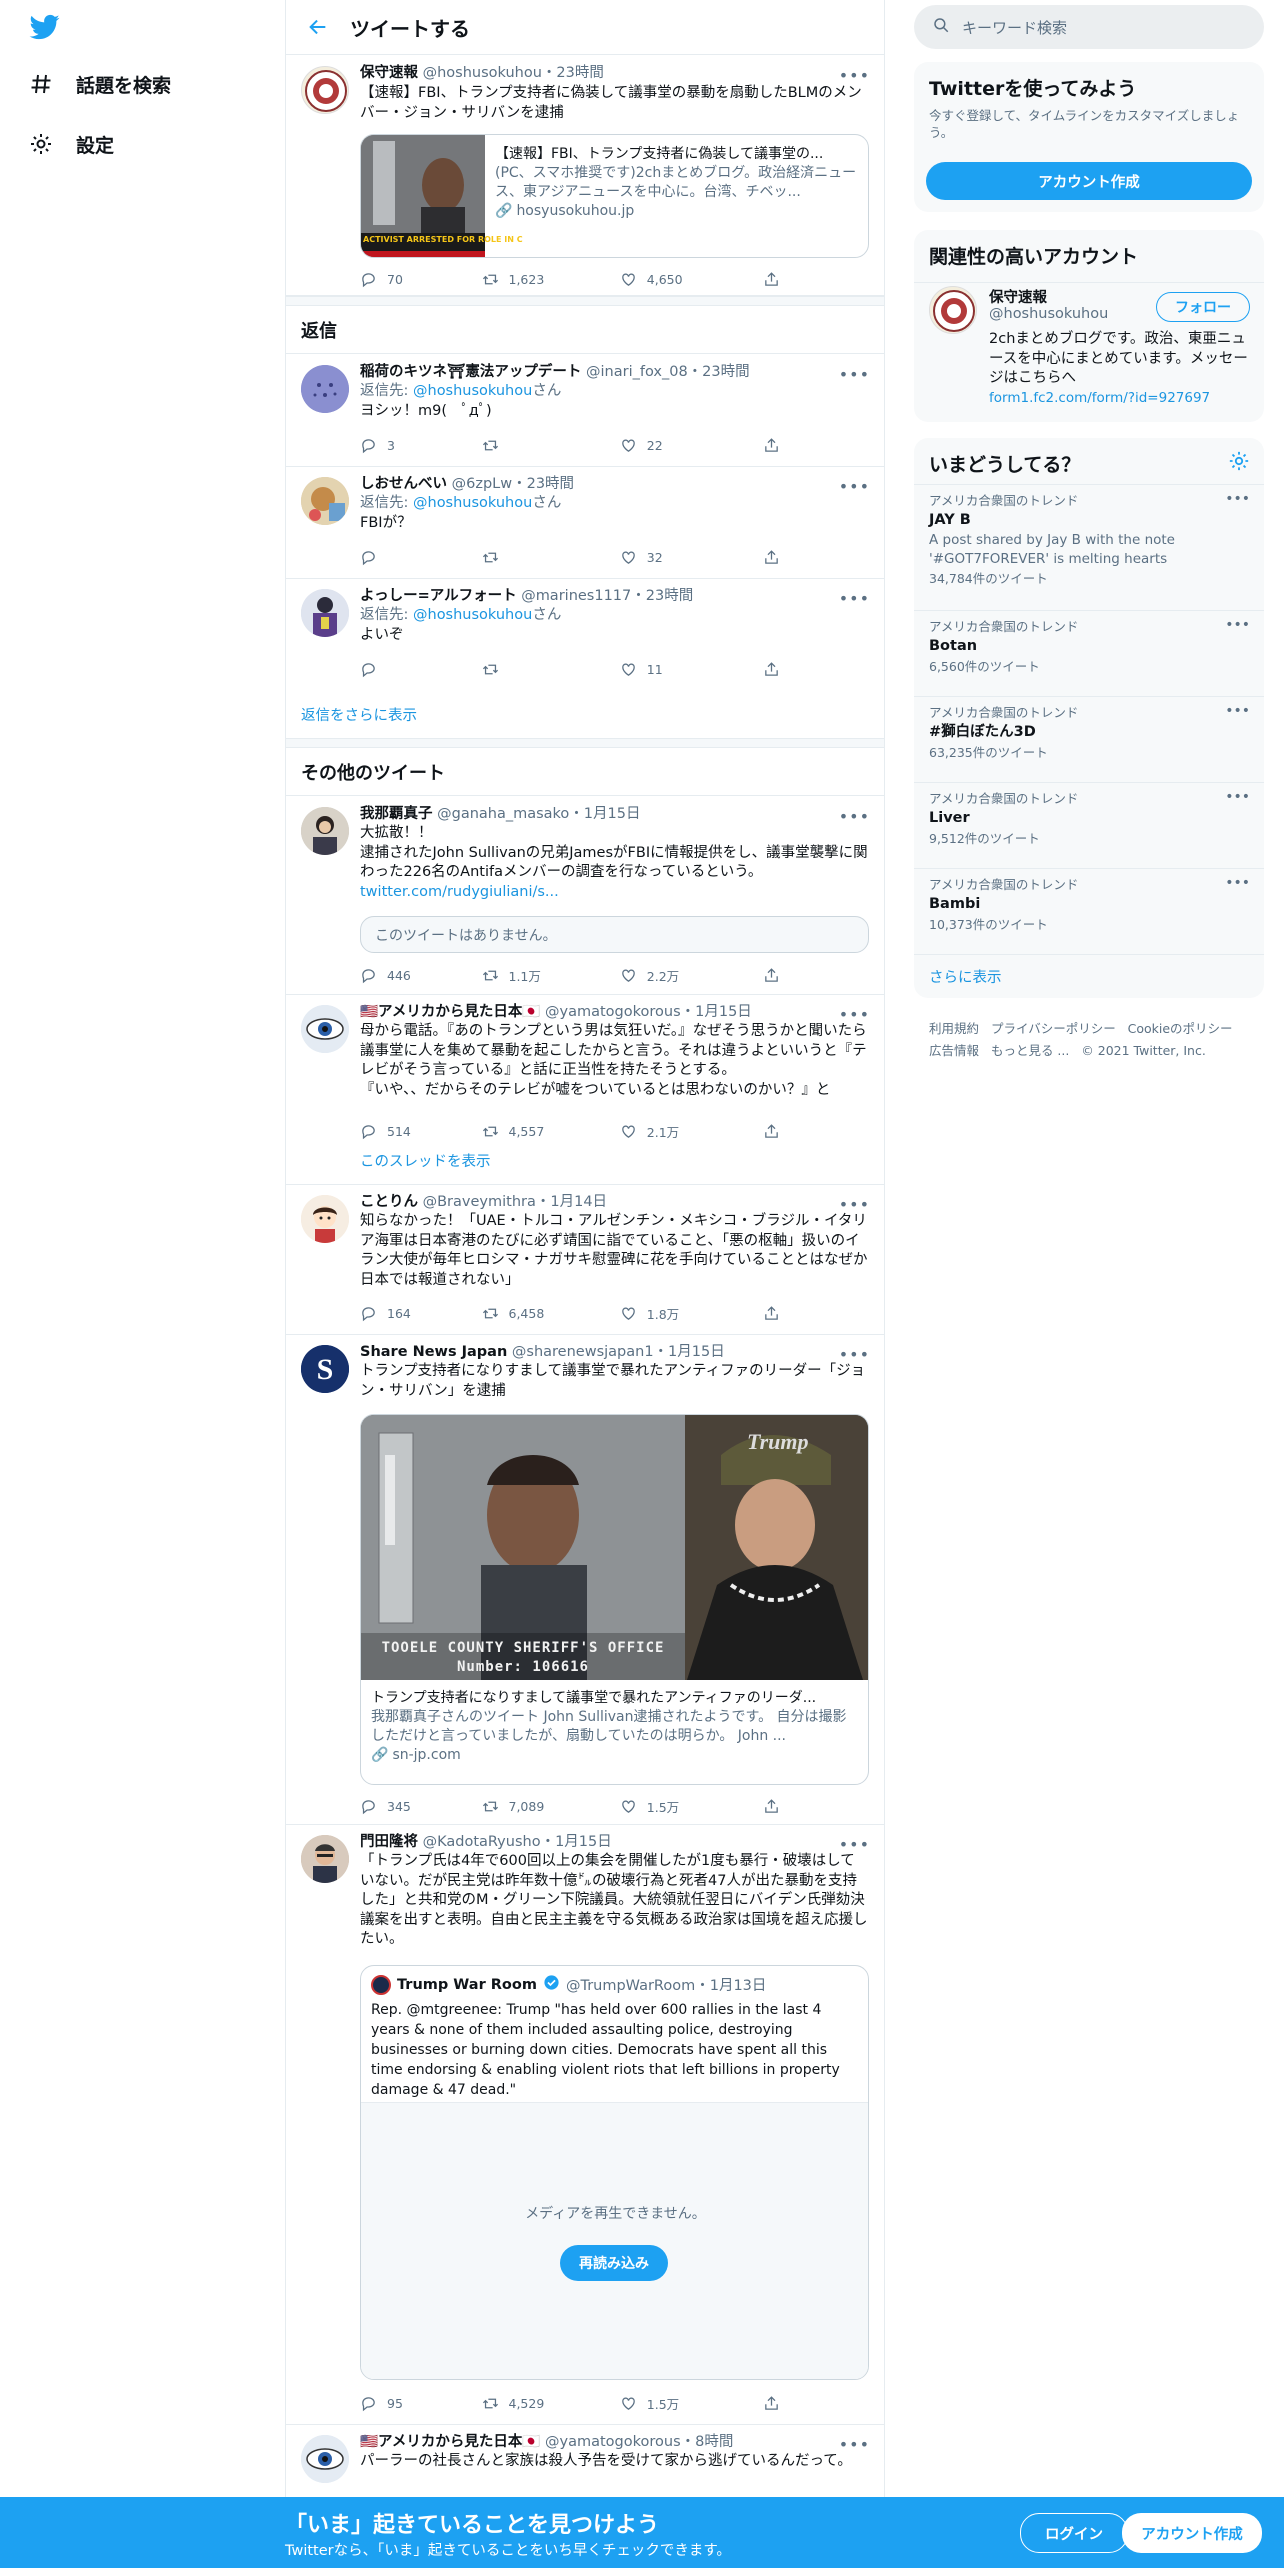 This screenshot has height=2568, width=1284. What do you see at coordinates (954, 1028) in the screenshot?
I see `footer-terms: 利用規約` at bounding box center [954, 1028].